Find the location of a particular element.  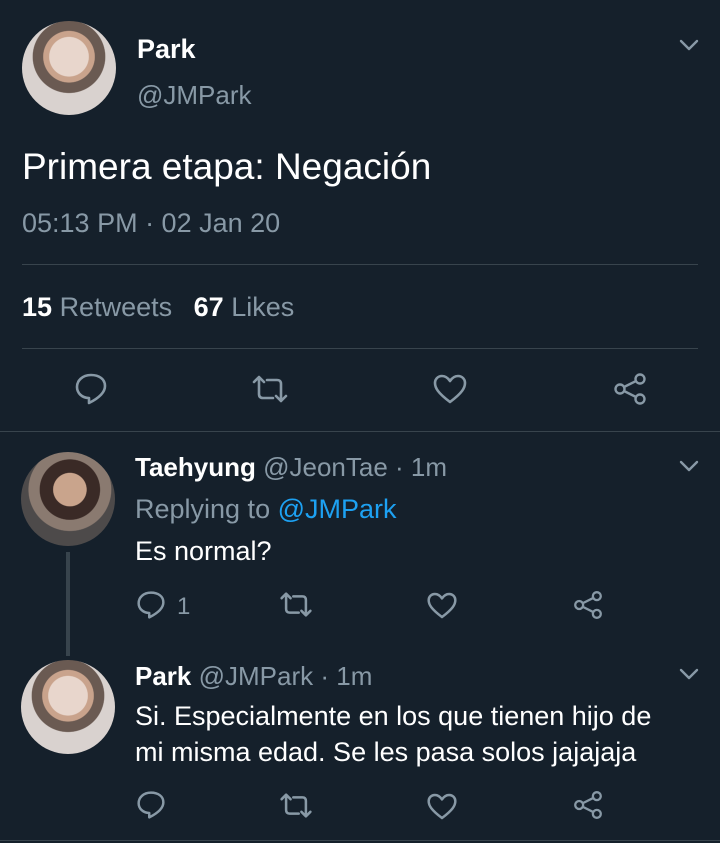

retweets-count: 15 is located at coordinates (37, 307).